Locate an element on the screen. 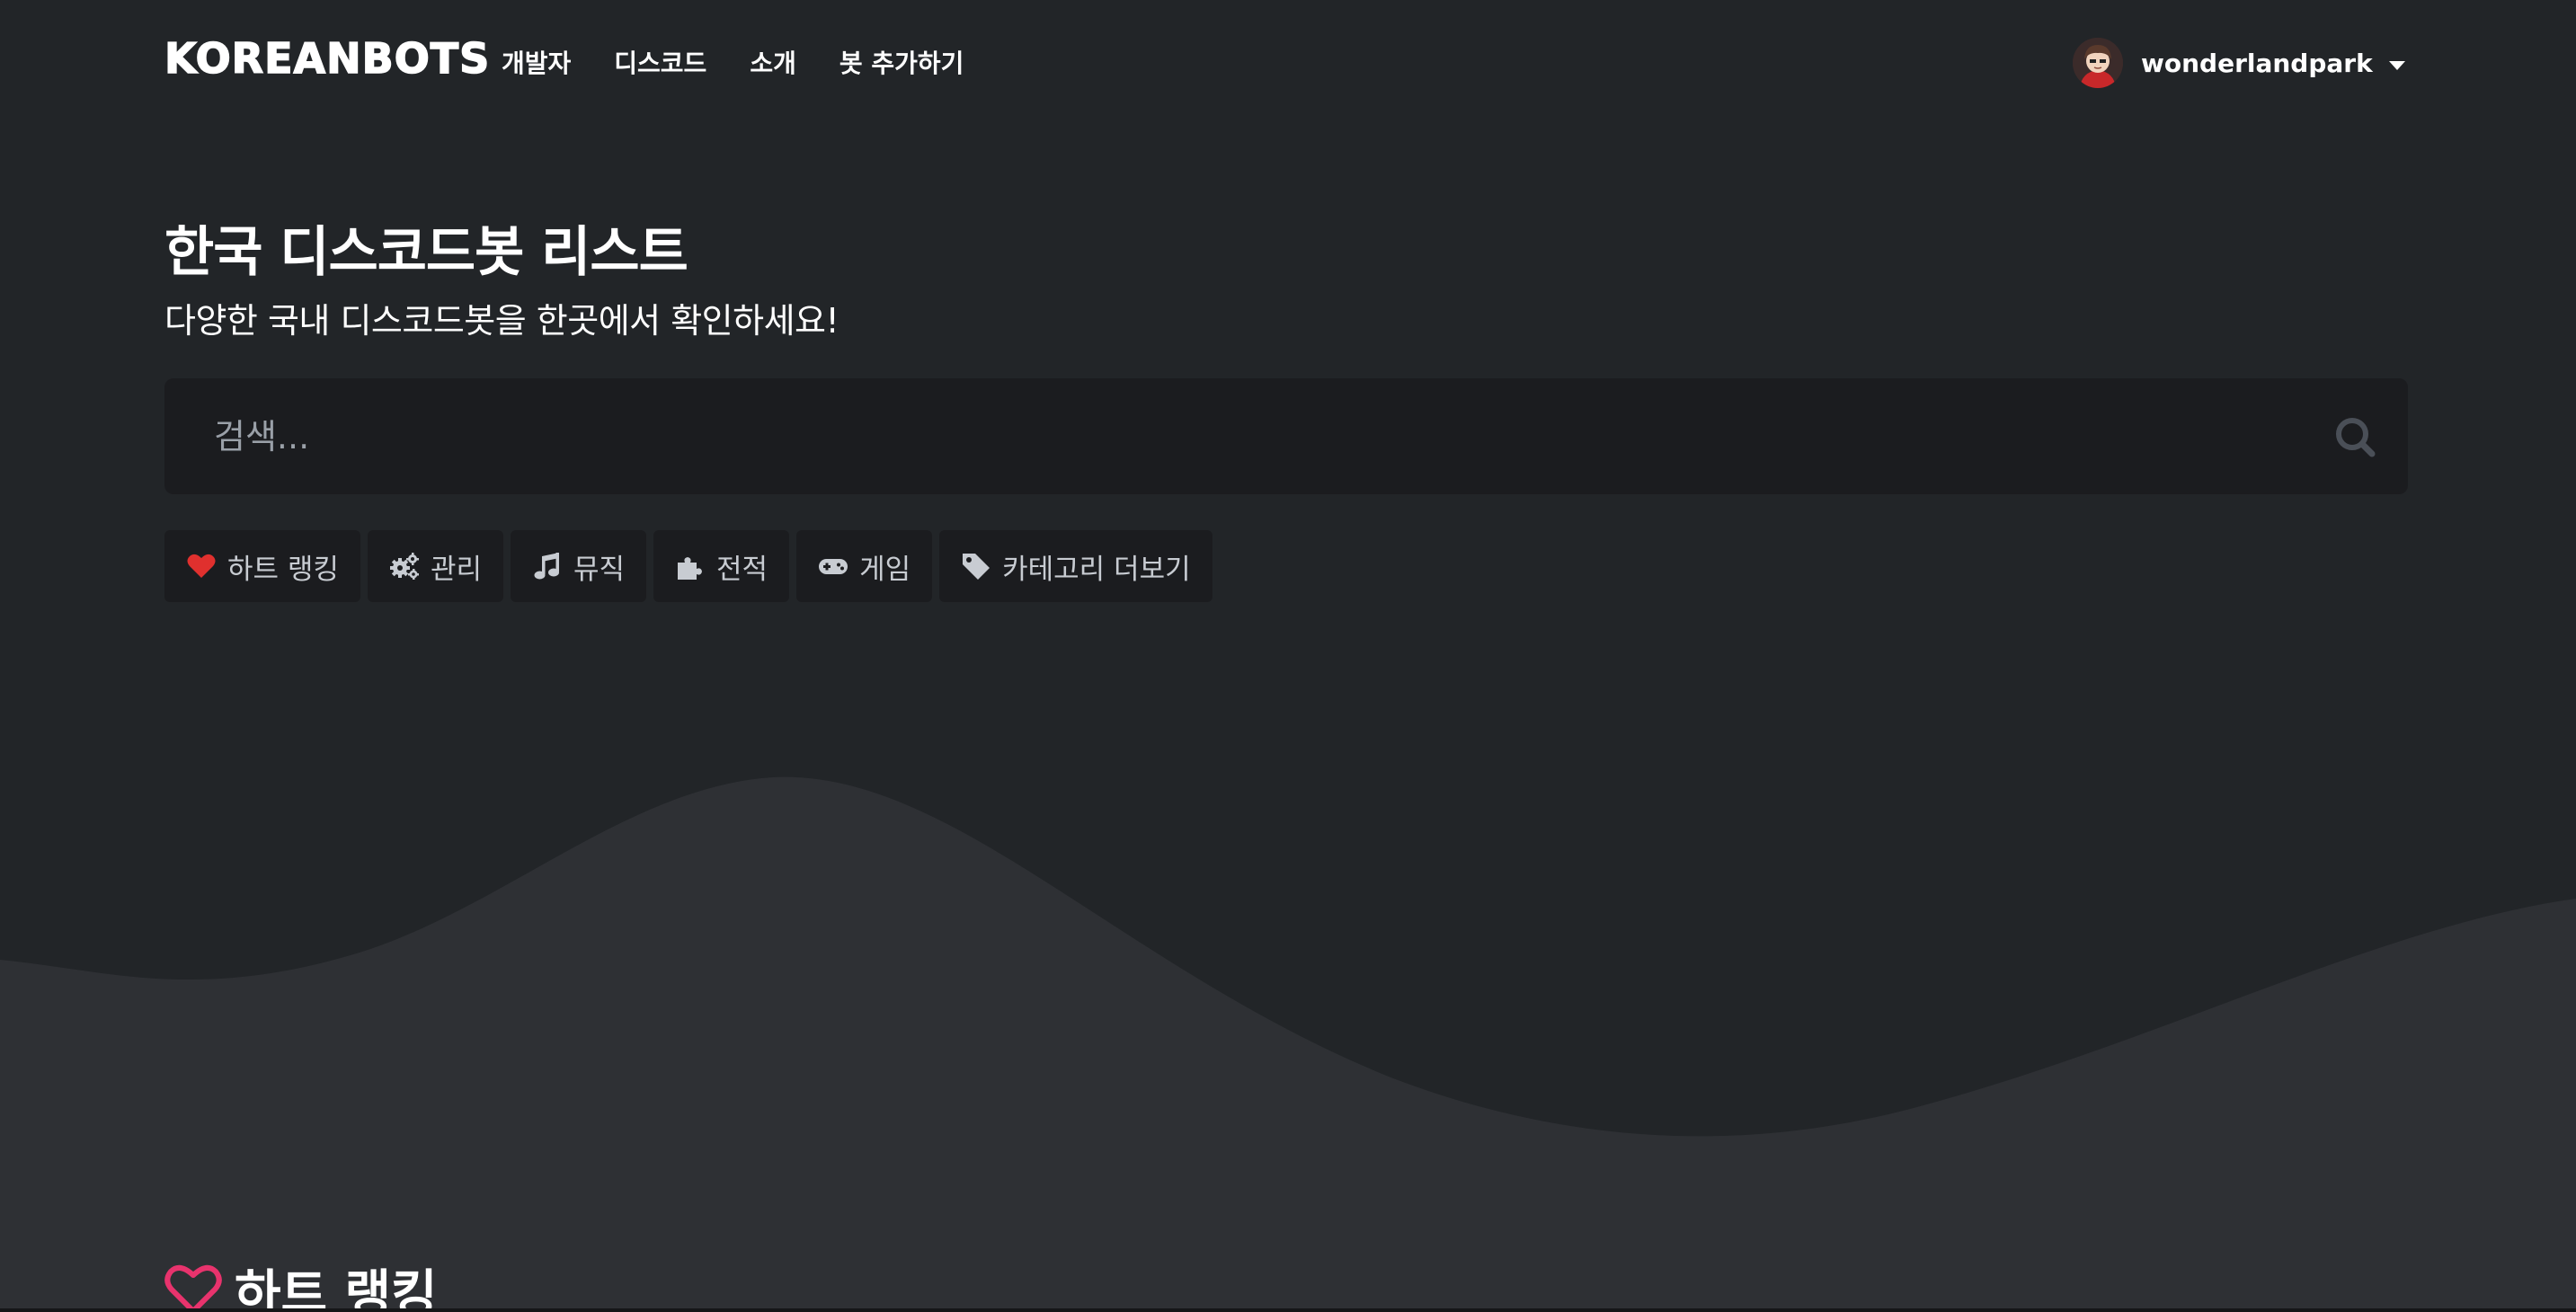 This screenshot has width=2576, height=1312. search-input is located at coordinates (1234, 436).